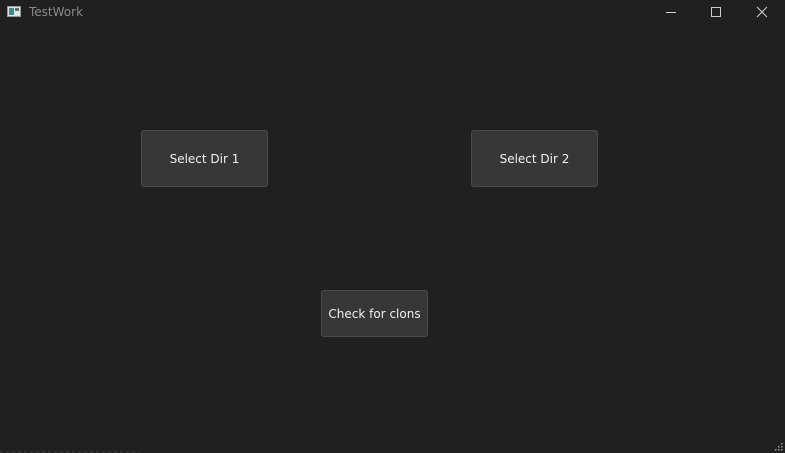 This screenshot has height=453, width=785. Describe the element at coordinates (779, 447) in the screenshot. I see `size-grip-icon` at that location.